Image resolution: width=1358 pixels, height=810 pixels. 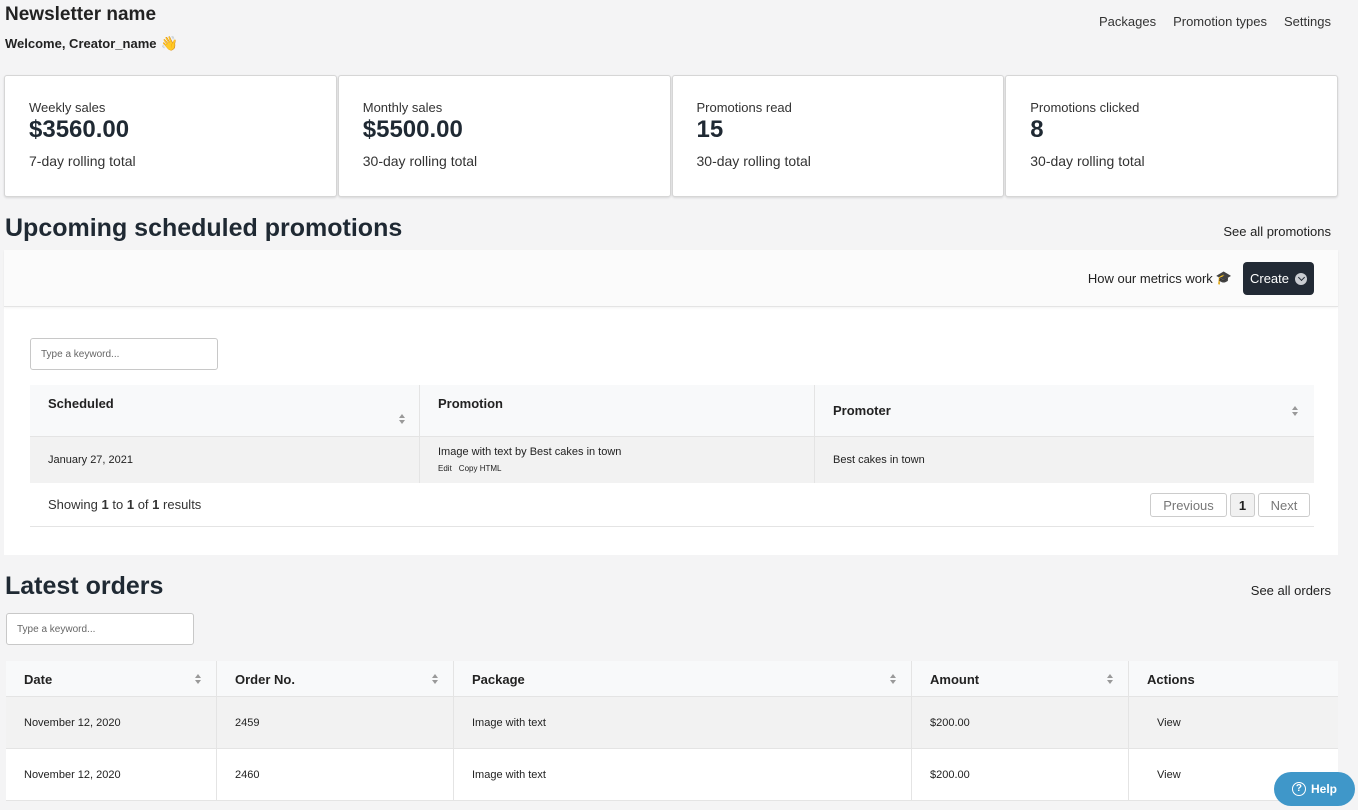 I want to click on results-summary: Showing 1 to 1 of 1 results, so click(x=124, y=504).